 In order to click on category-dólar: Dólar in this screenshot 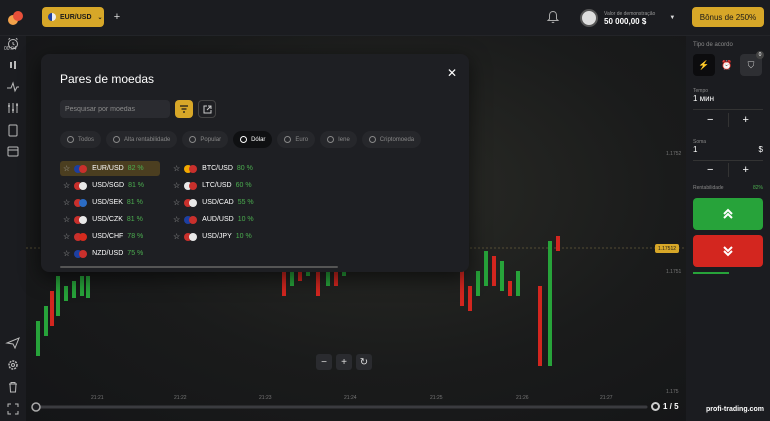, I will do `click(253, 139)`.